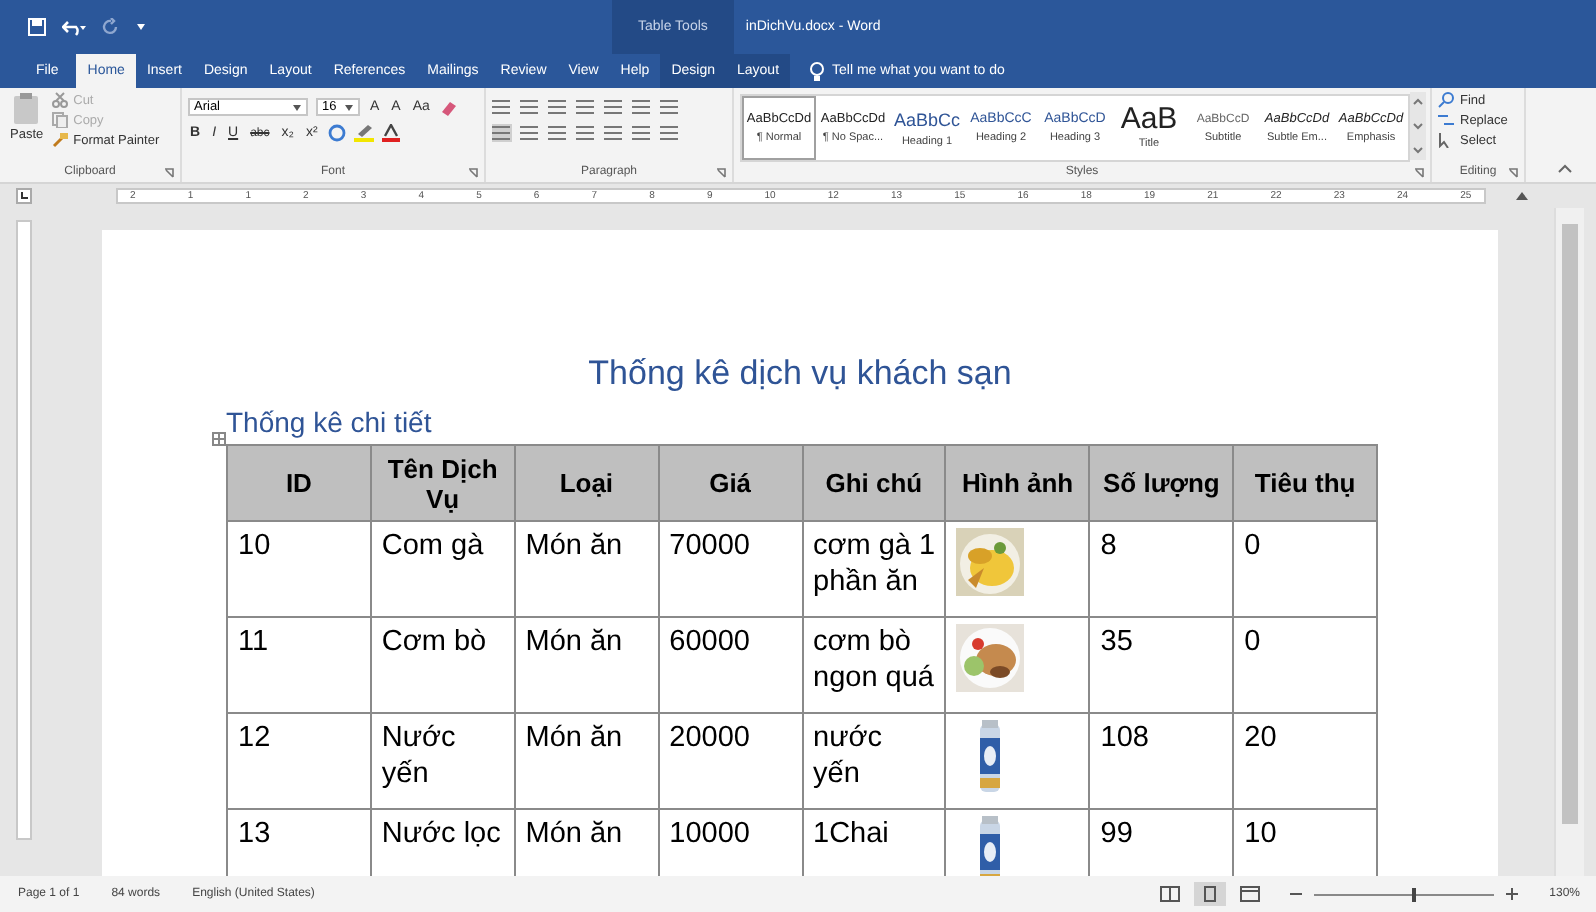 The height and width of the screenshot is (912, 1596). What do you see at coordinates (59, 120) in the screenshot?
I see `copy-icon` at bounding box center [59, 120].